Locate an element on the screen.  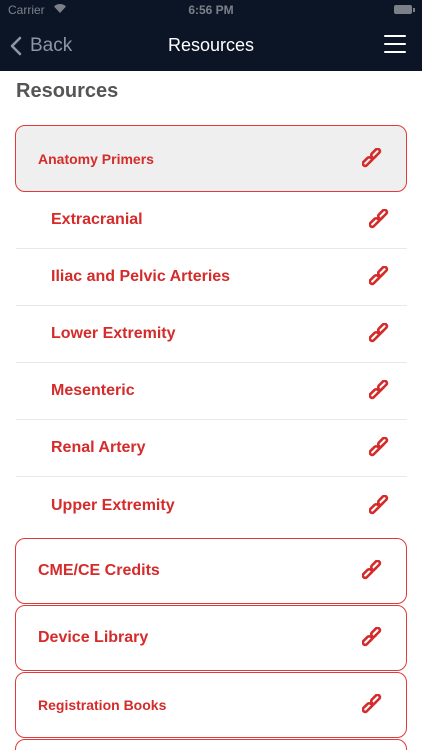
sub-item-label: Mesenteric is located at coordinates (93, 390).